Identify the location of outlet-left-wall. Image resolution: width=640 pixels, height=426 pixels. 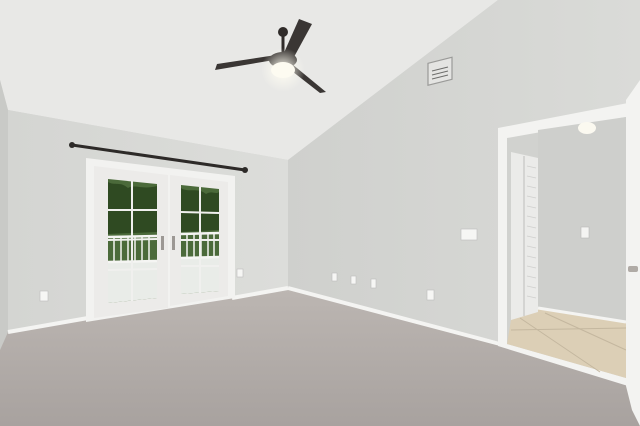
(44, 296).